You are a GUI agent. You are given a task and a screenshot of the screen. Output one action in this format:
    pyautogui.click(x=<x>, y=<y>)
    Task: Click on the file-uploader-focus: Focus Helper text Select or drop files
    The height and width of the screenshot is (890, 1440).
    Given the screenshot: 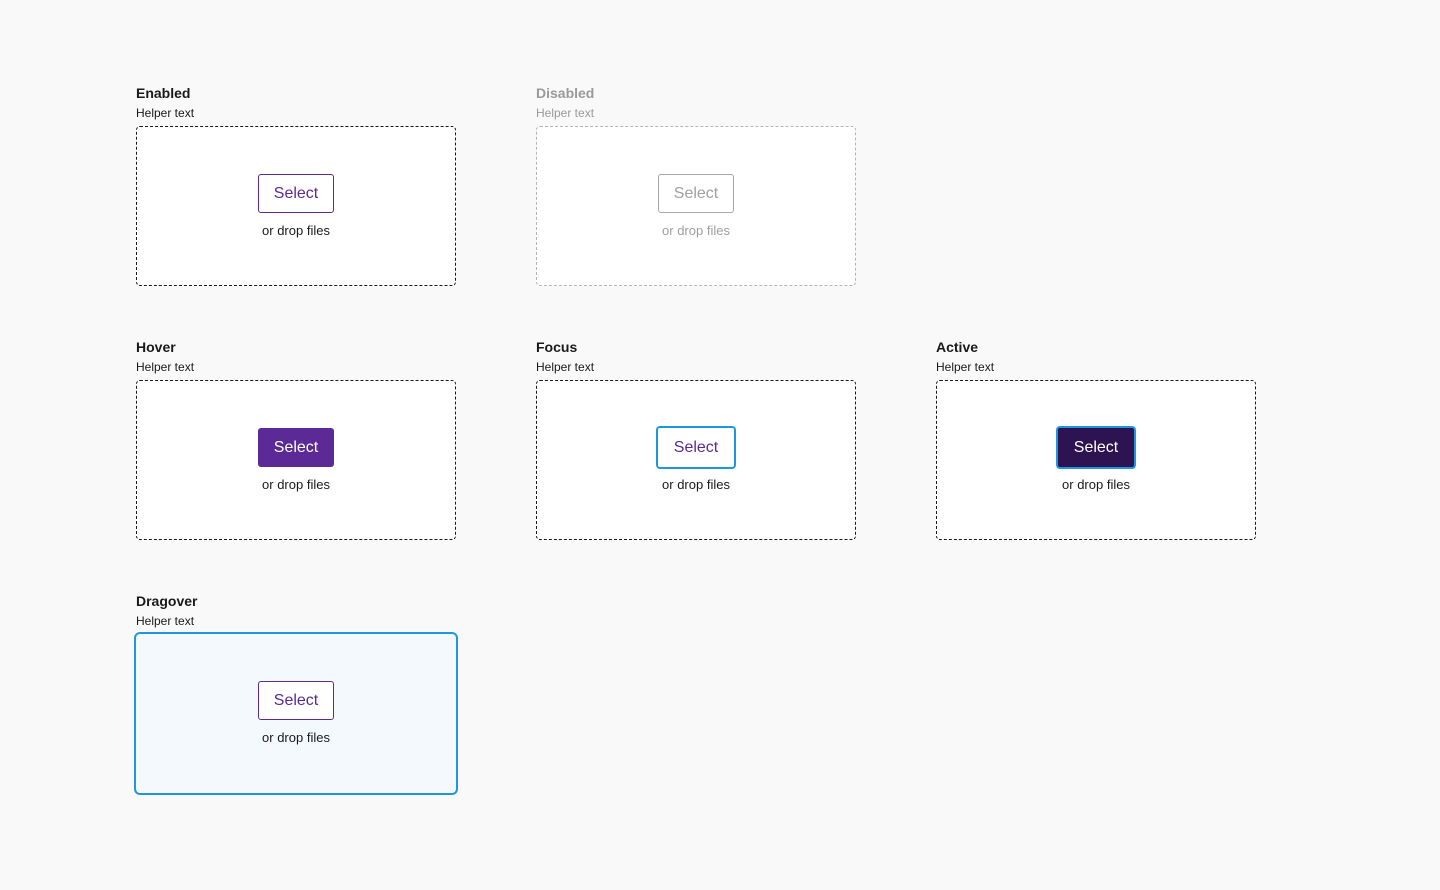 What is the action you would take?
    pyautogui.click(x=696, y=439)
    